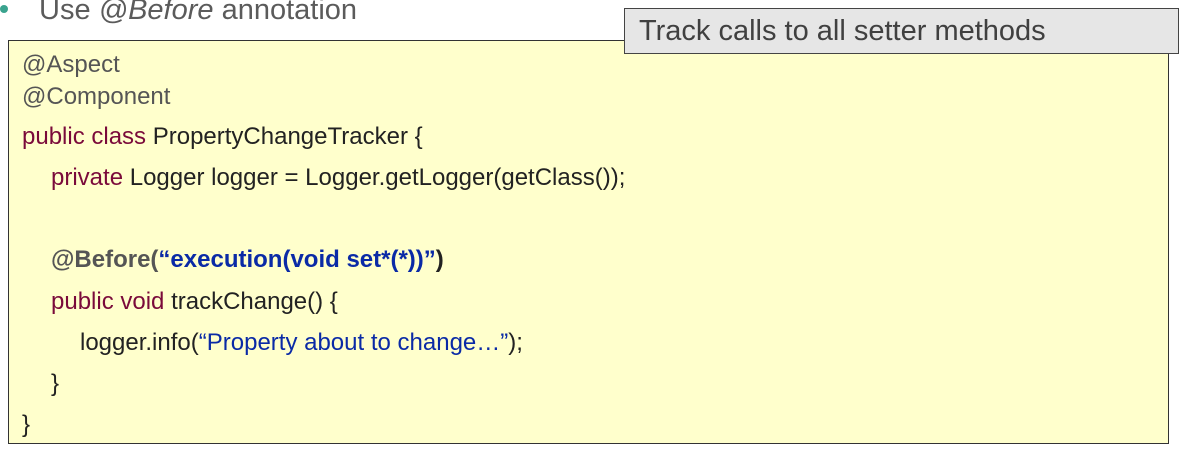 Image resolution: width=1179 pixels, height=452 pixels. I want to click on bullet-suffix: annotation, so click(285, 13).